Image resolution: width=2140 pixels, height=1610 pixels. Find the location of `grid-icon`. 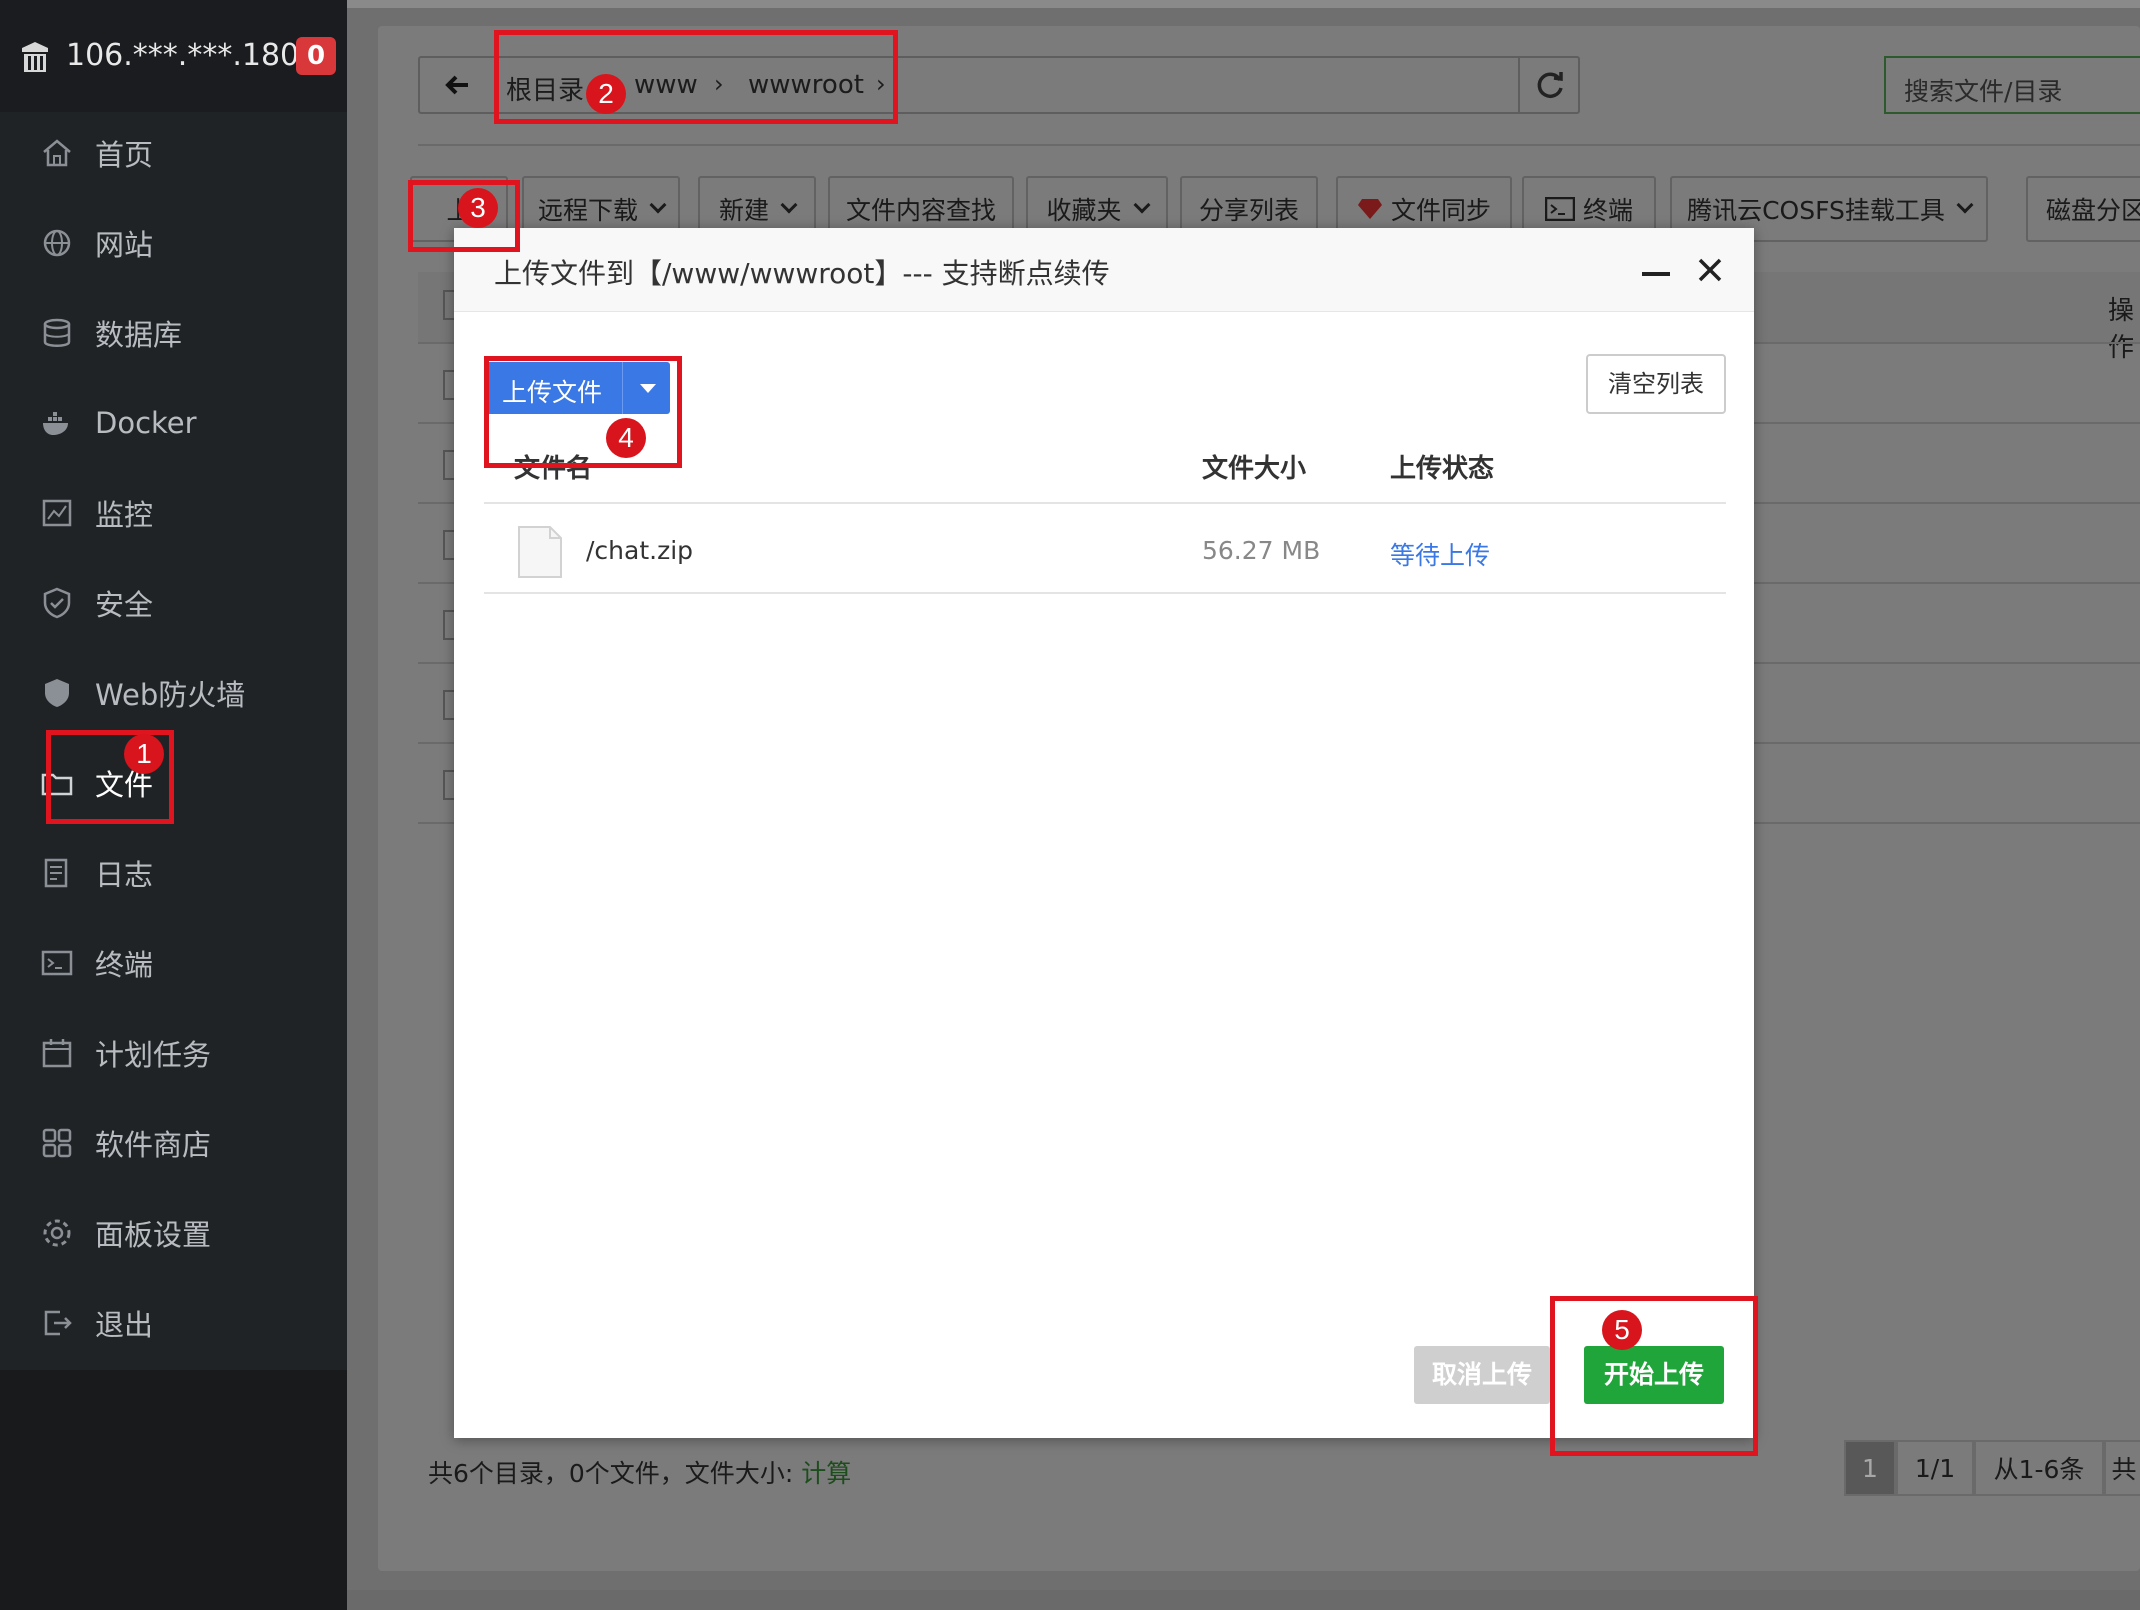

grid-icon is located at coordinates (57, 1143).